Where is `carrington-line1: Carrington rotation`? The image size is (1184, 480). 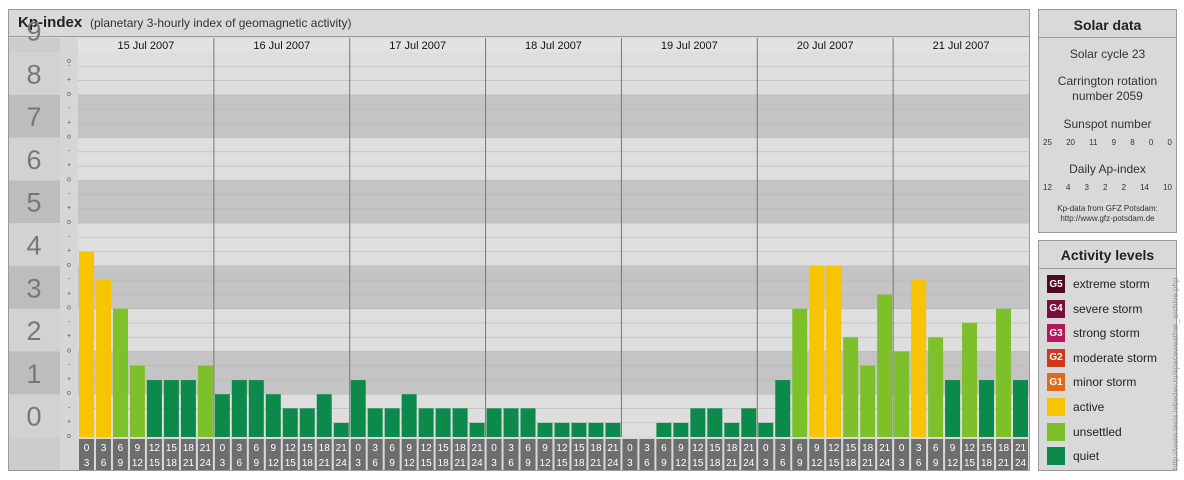 carrington-line1: Carrington rotation is located at coordinates (1107, 81).